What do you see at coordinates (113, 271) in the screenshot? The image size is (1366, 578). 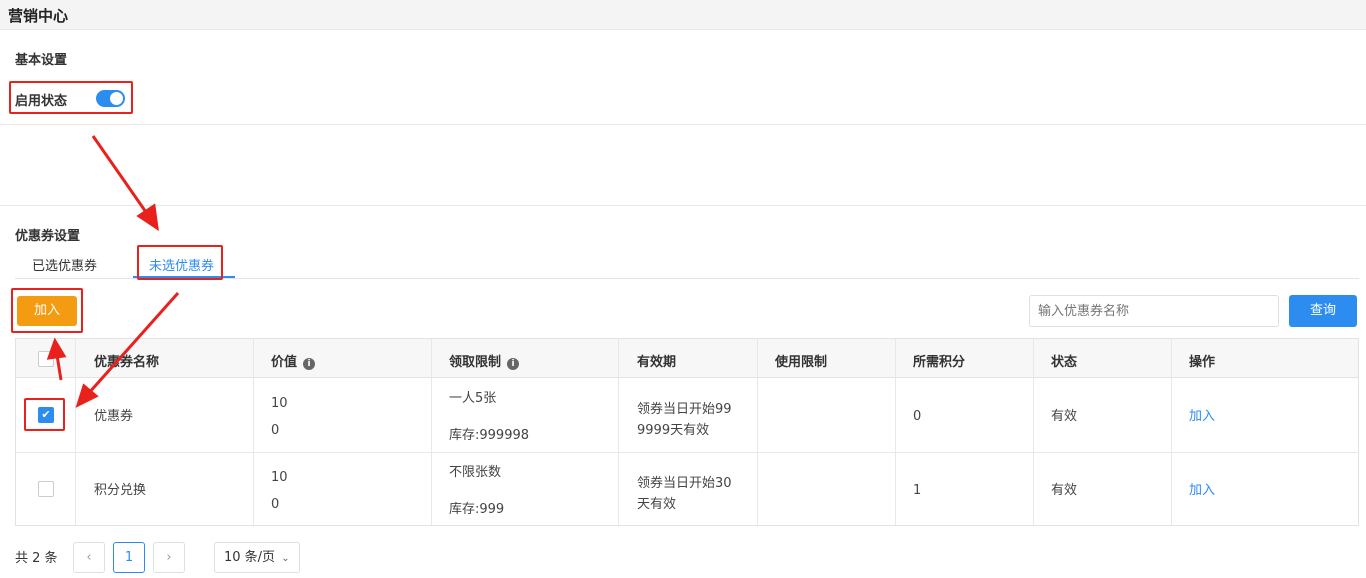 I see `annotation-arrows` at bounding box center [113, 271].